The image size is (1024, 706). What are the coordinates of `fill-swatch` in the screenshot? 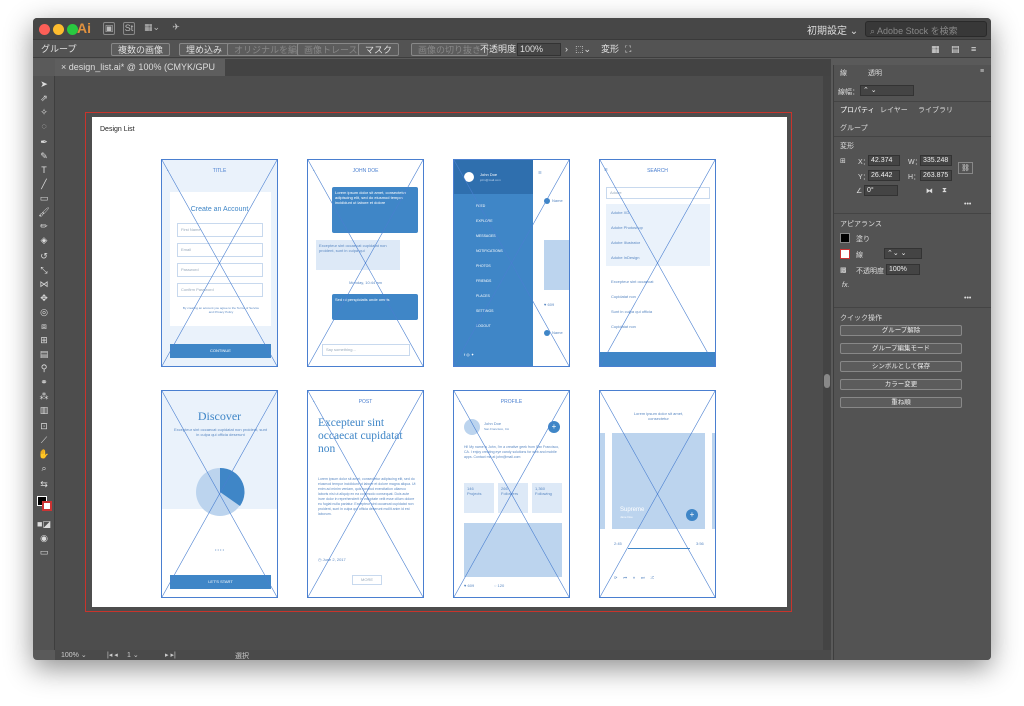 It's located at (845, 238).